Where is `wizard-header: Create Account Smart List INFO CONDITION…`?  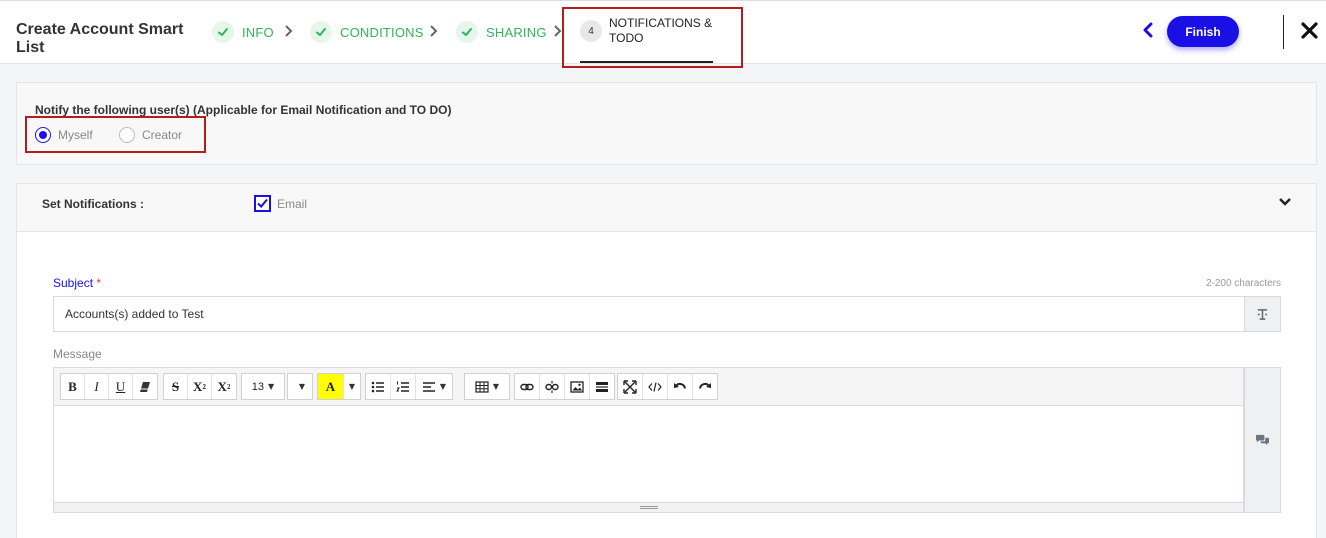 wizard-header: Create Account Smart List INFO CONDITION… is located at coordinates (663, 34).